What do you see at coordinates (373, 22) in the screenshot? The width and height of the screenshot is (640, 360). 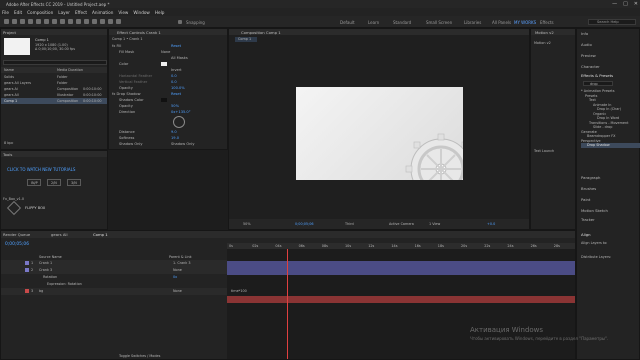 I see `workspace-learn: Learn` at bounding box center [373, 22].